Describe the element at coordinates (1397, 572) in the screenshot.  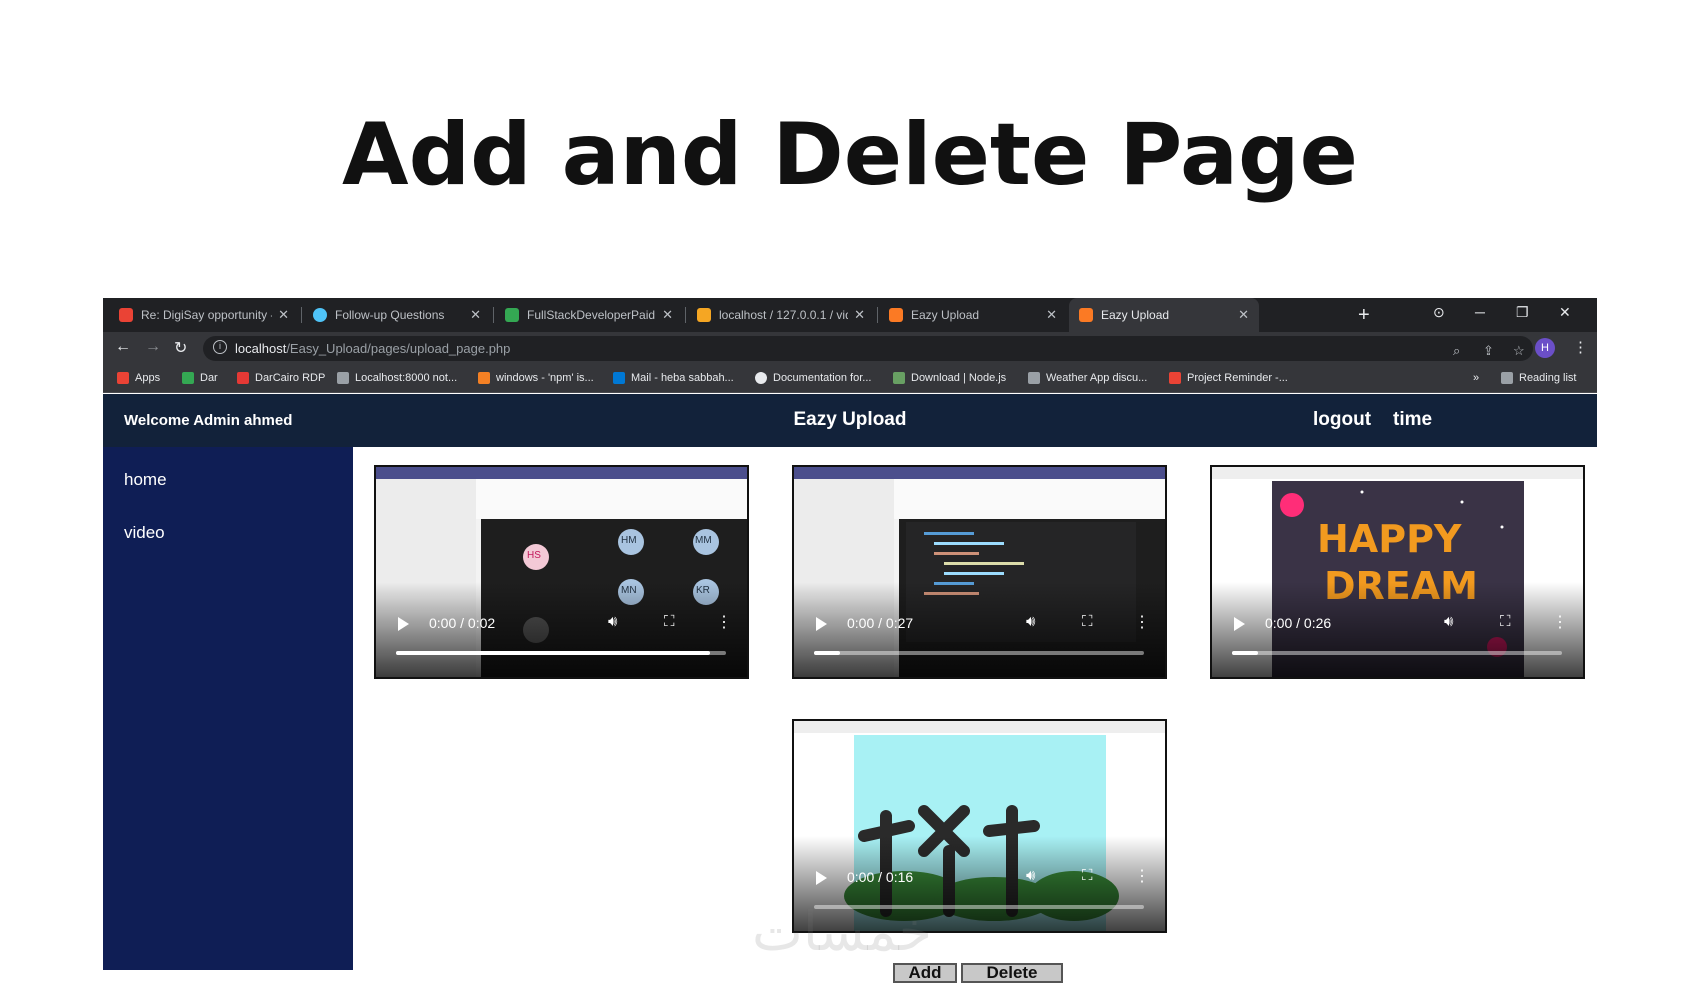
I see `video-player: HAPPY DREAM 0:00 / 0:26 🔊︎ ⛶ ⋮` at that location.